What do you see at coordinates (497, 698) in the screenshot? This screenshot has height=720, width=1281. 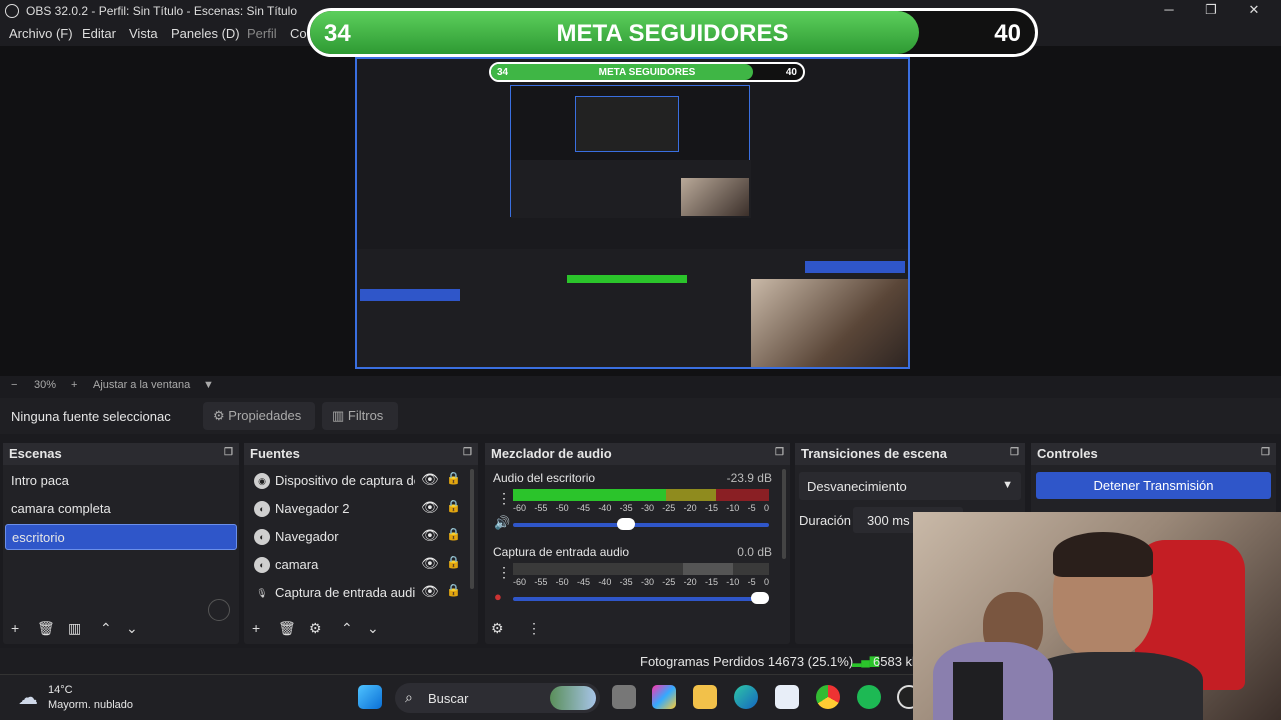 I see `taskbar-search: ⌕ Buscar` at bounding box center [497, 698].